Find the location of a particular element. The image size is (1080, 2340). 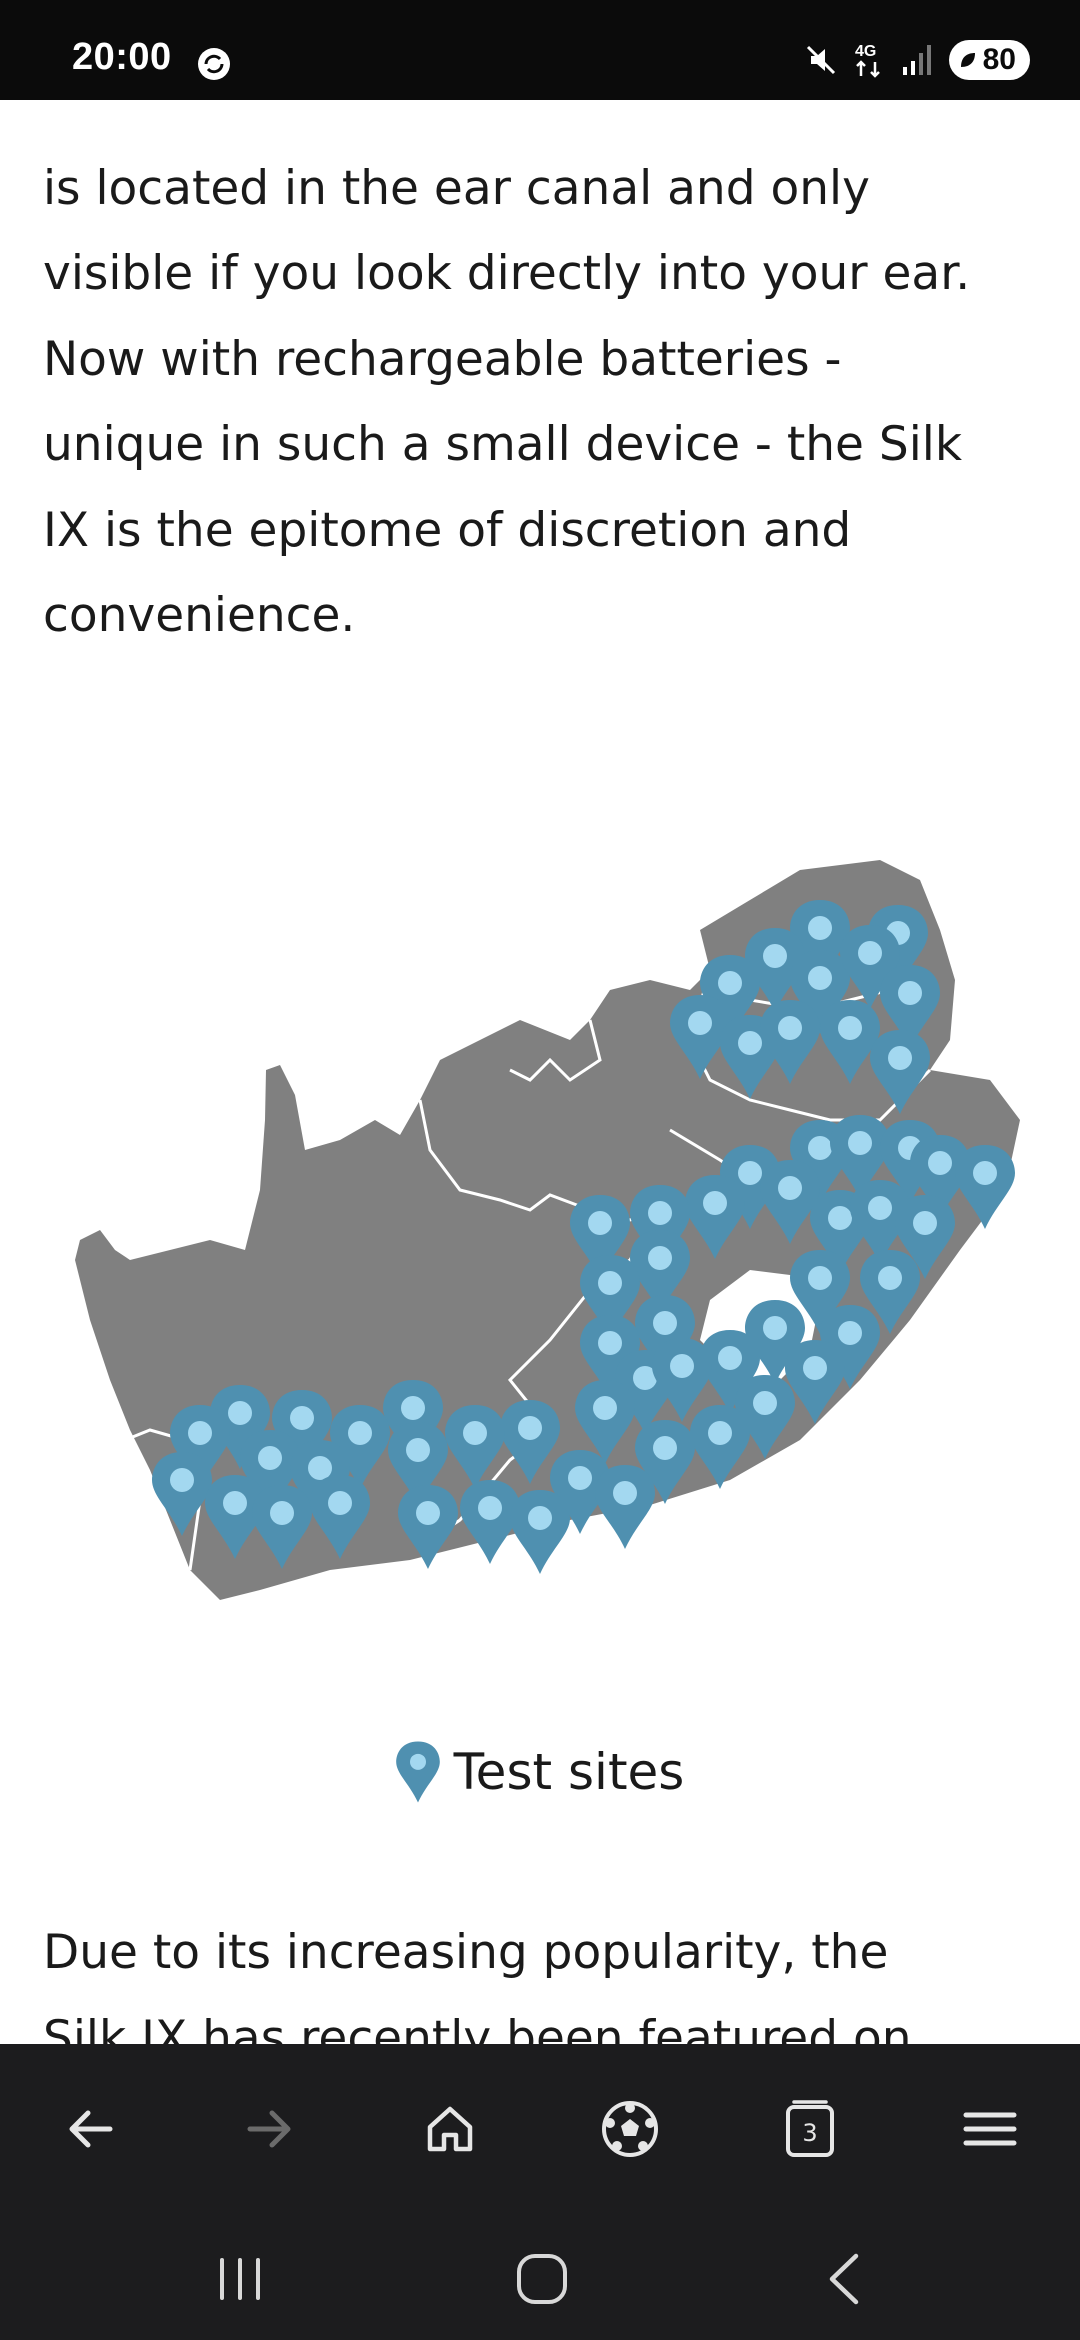

home-button is located at coordinates (450, 2129).